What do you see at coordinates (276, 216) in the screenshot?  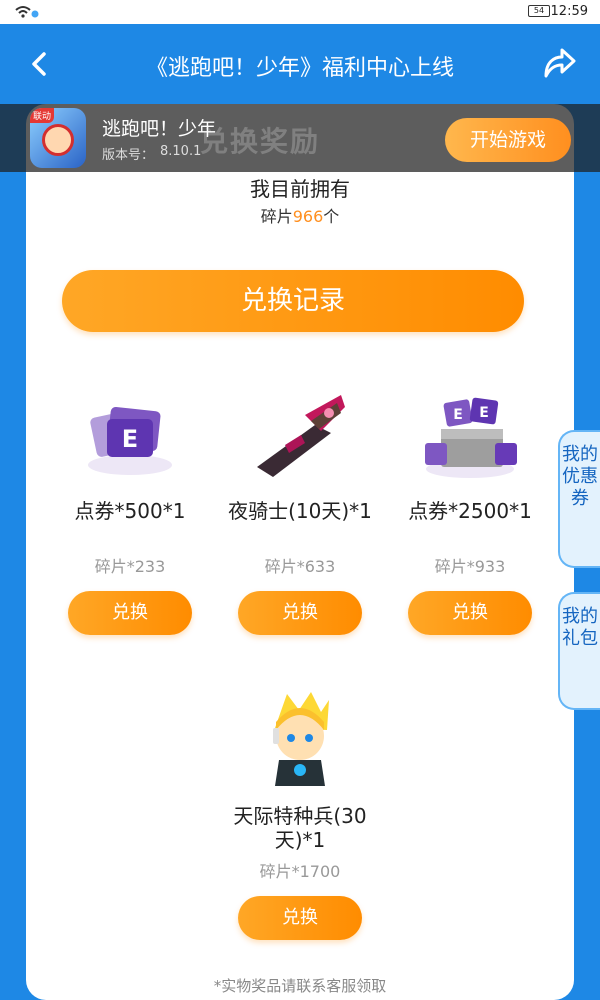 I see `fragment-prefix: 碎片` at bounding box center [276, 216].